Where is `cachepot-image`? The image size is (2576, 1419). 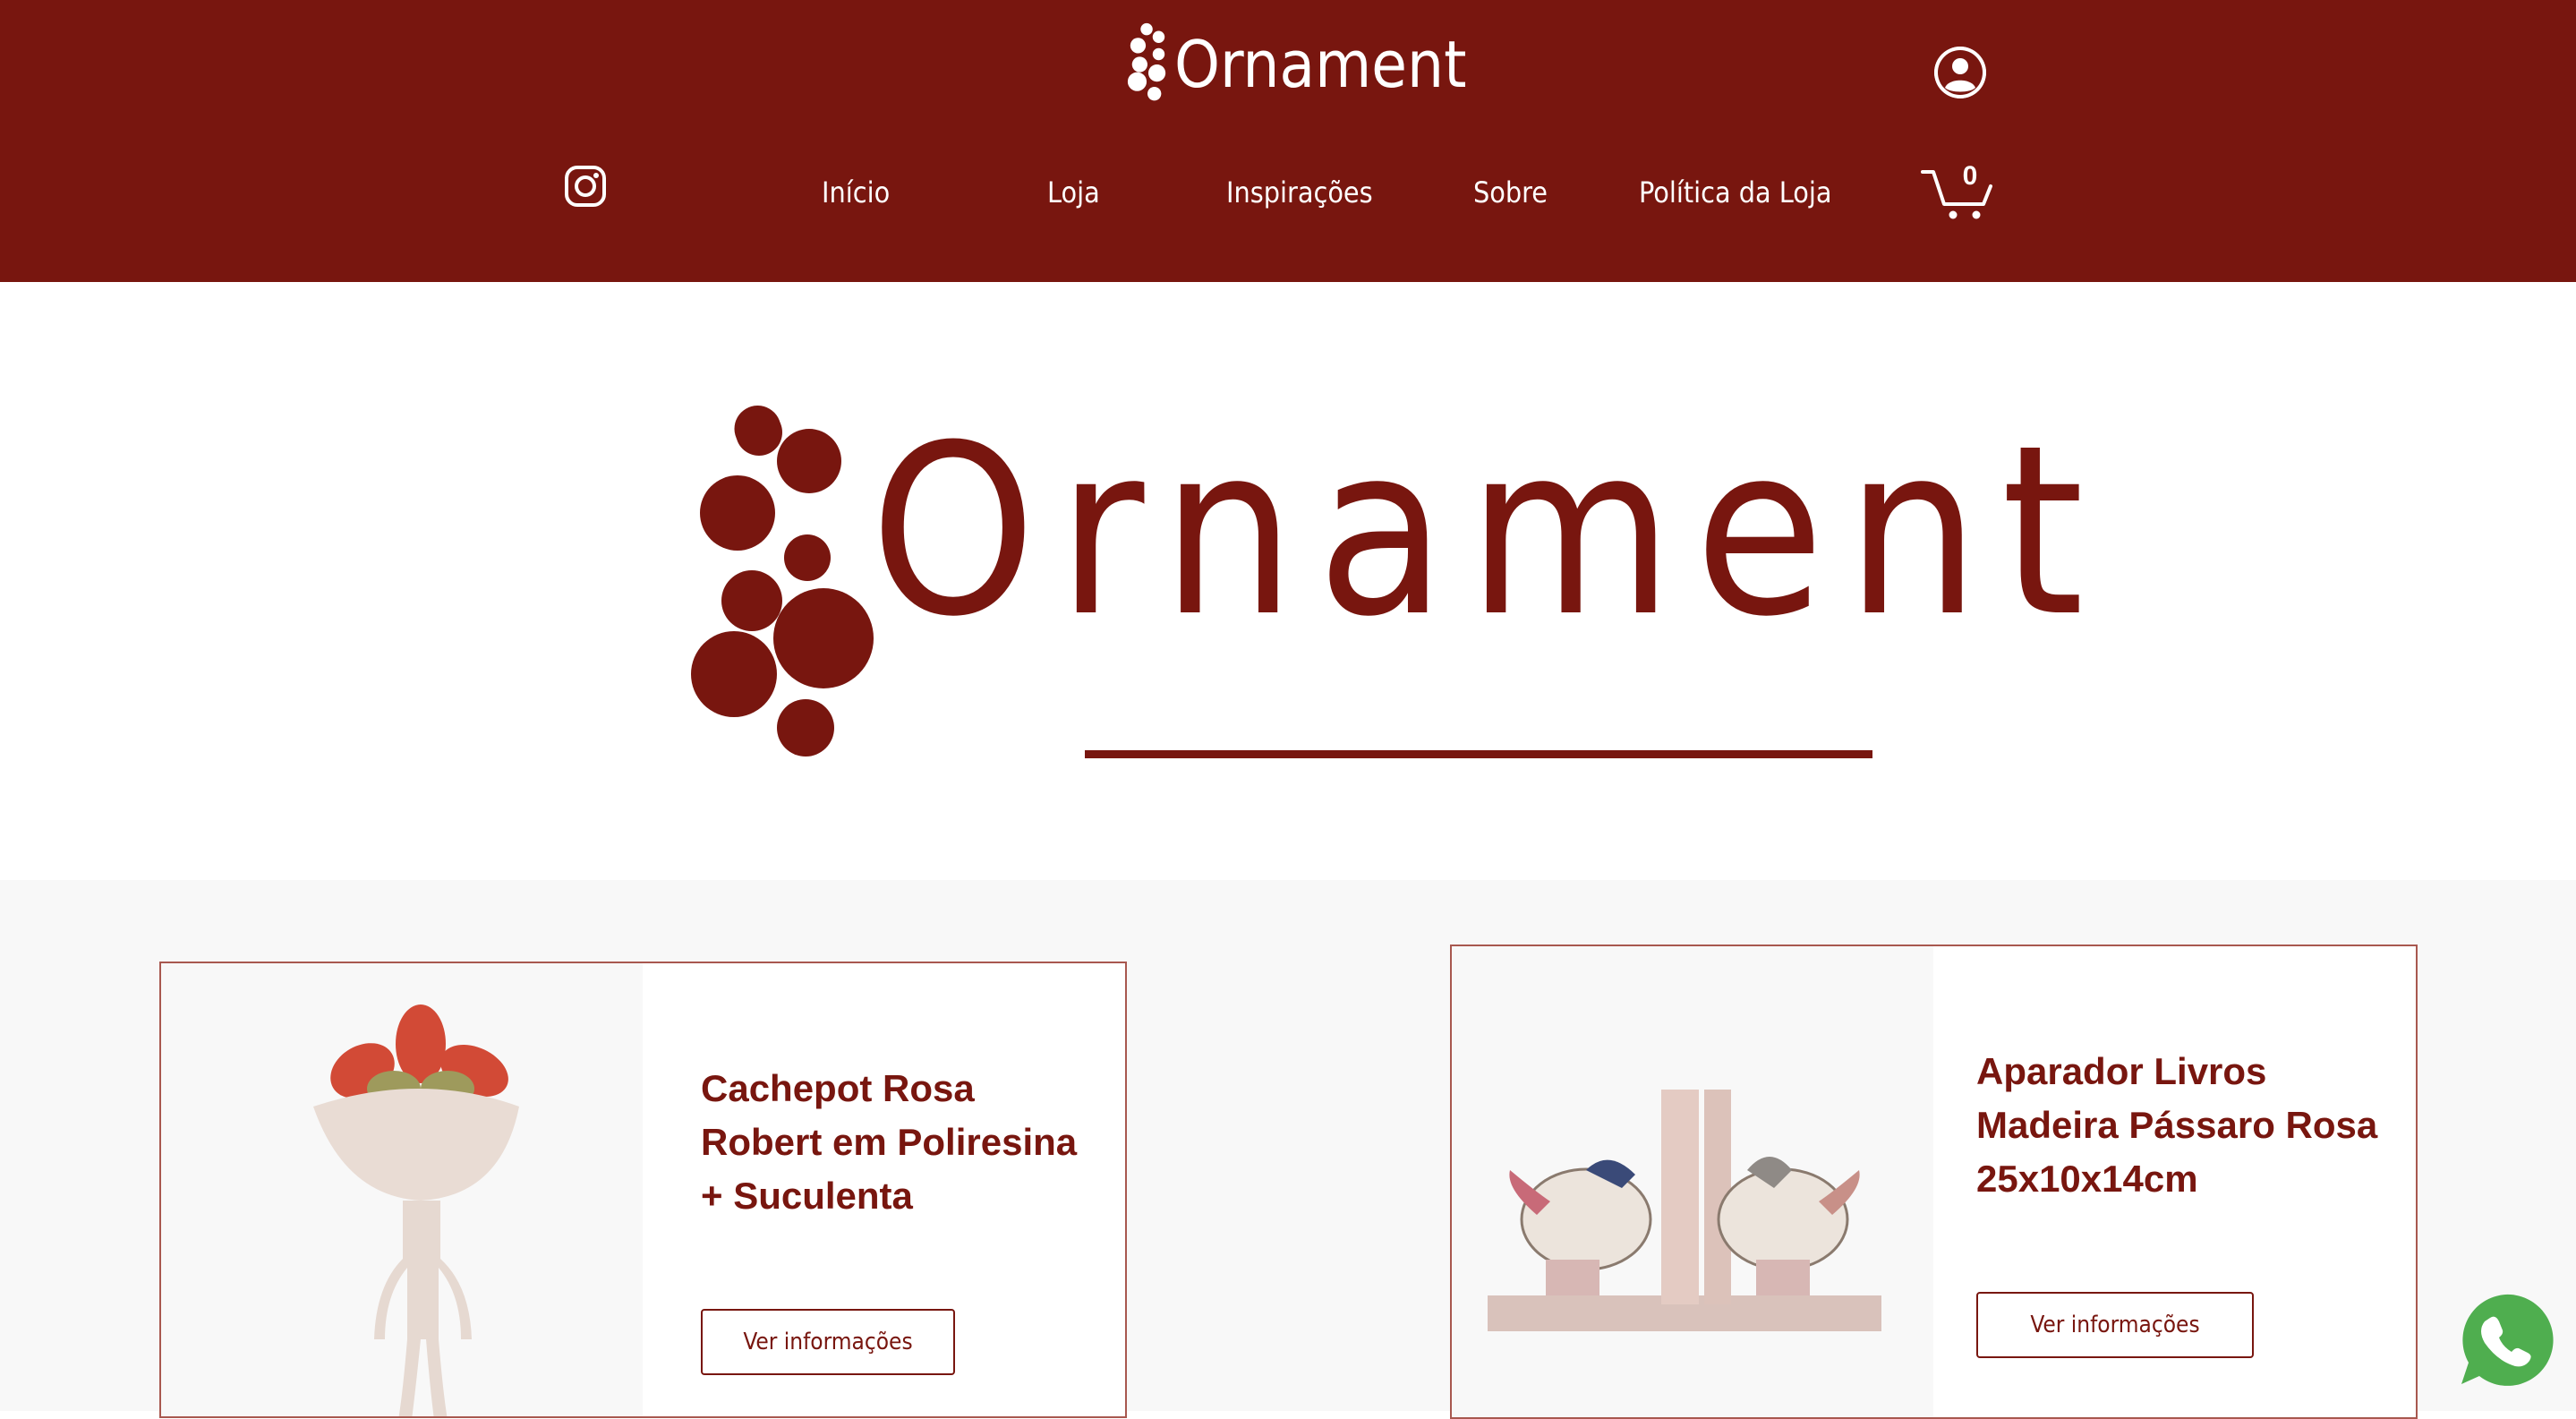
cachepot-image is located at coordinates (416, 1210).